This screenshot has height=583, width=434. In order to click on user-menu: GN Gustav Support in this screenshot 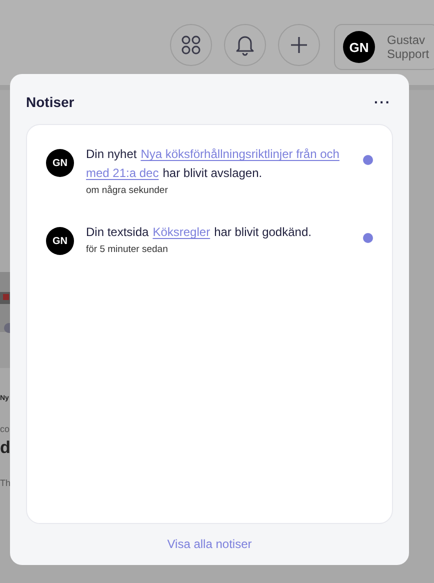, I will do `click(384, 47)`.